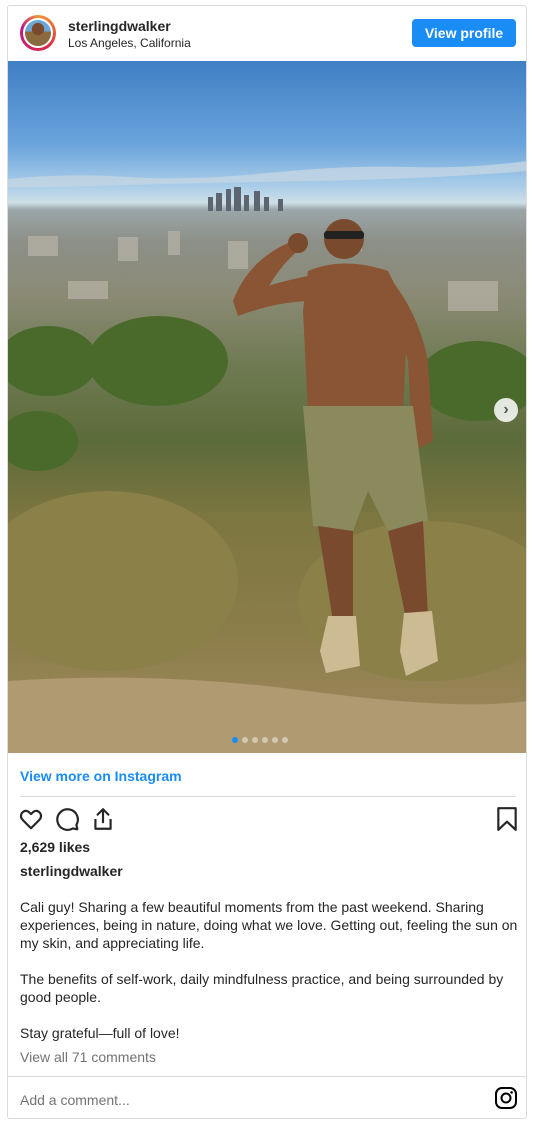 This screenshot has width=535, height=1127. What do you see at coordinates (100, 1033) in the screenshot?
I see `caption-paragraph: Stay grateful—full of love!` at bounding box center [100, 1033].